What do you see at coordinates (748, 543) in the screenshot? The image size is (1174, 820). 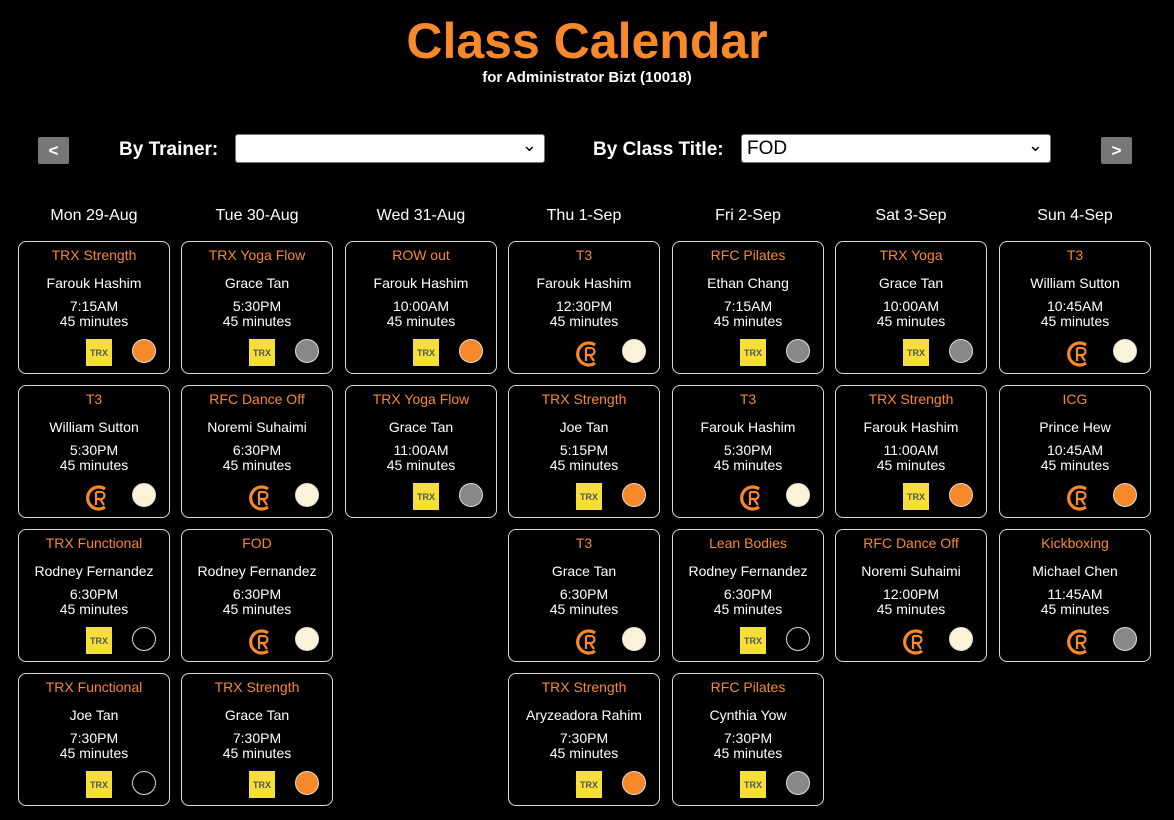 I see `class-title: Lean Bodies` at bounding box center [748, 543].